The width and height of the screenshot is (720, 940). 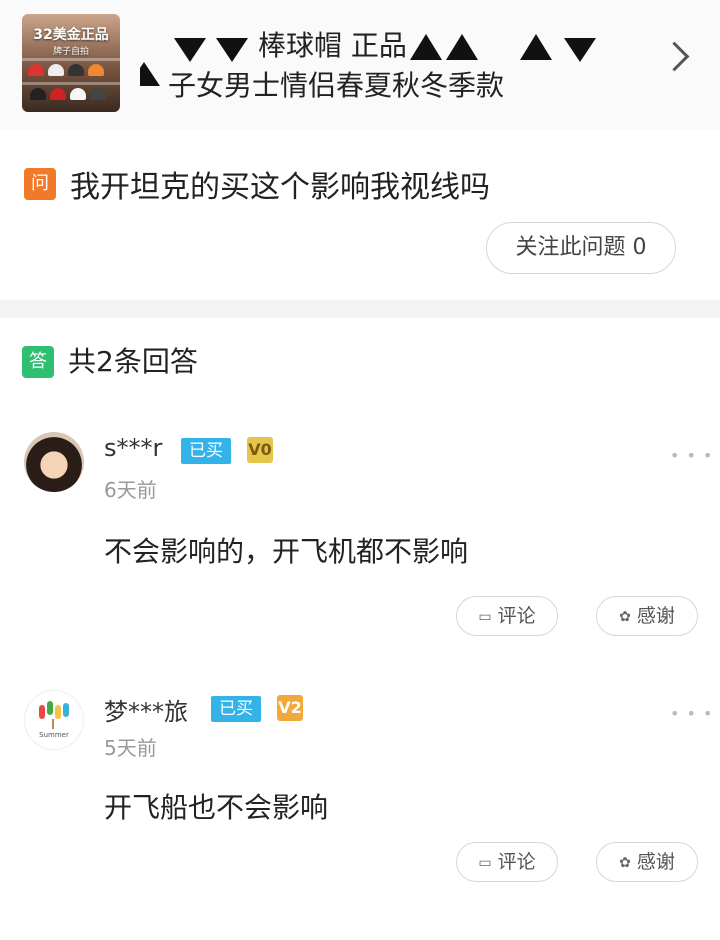 I want to click on answer-badge: 答, so click(x=38, y=362).